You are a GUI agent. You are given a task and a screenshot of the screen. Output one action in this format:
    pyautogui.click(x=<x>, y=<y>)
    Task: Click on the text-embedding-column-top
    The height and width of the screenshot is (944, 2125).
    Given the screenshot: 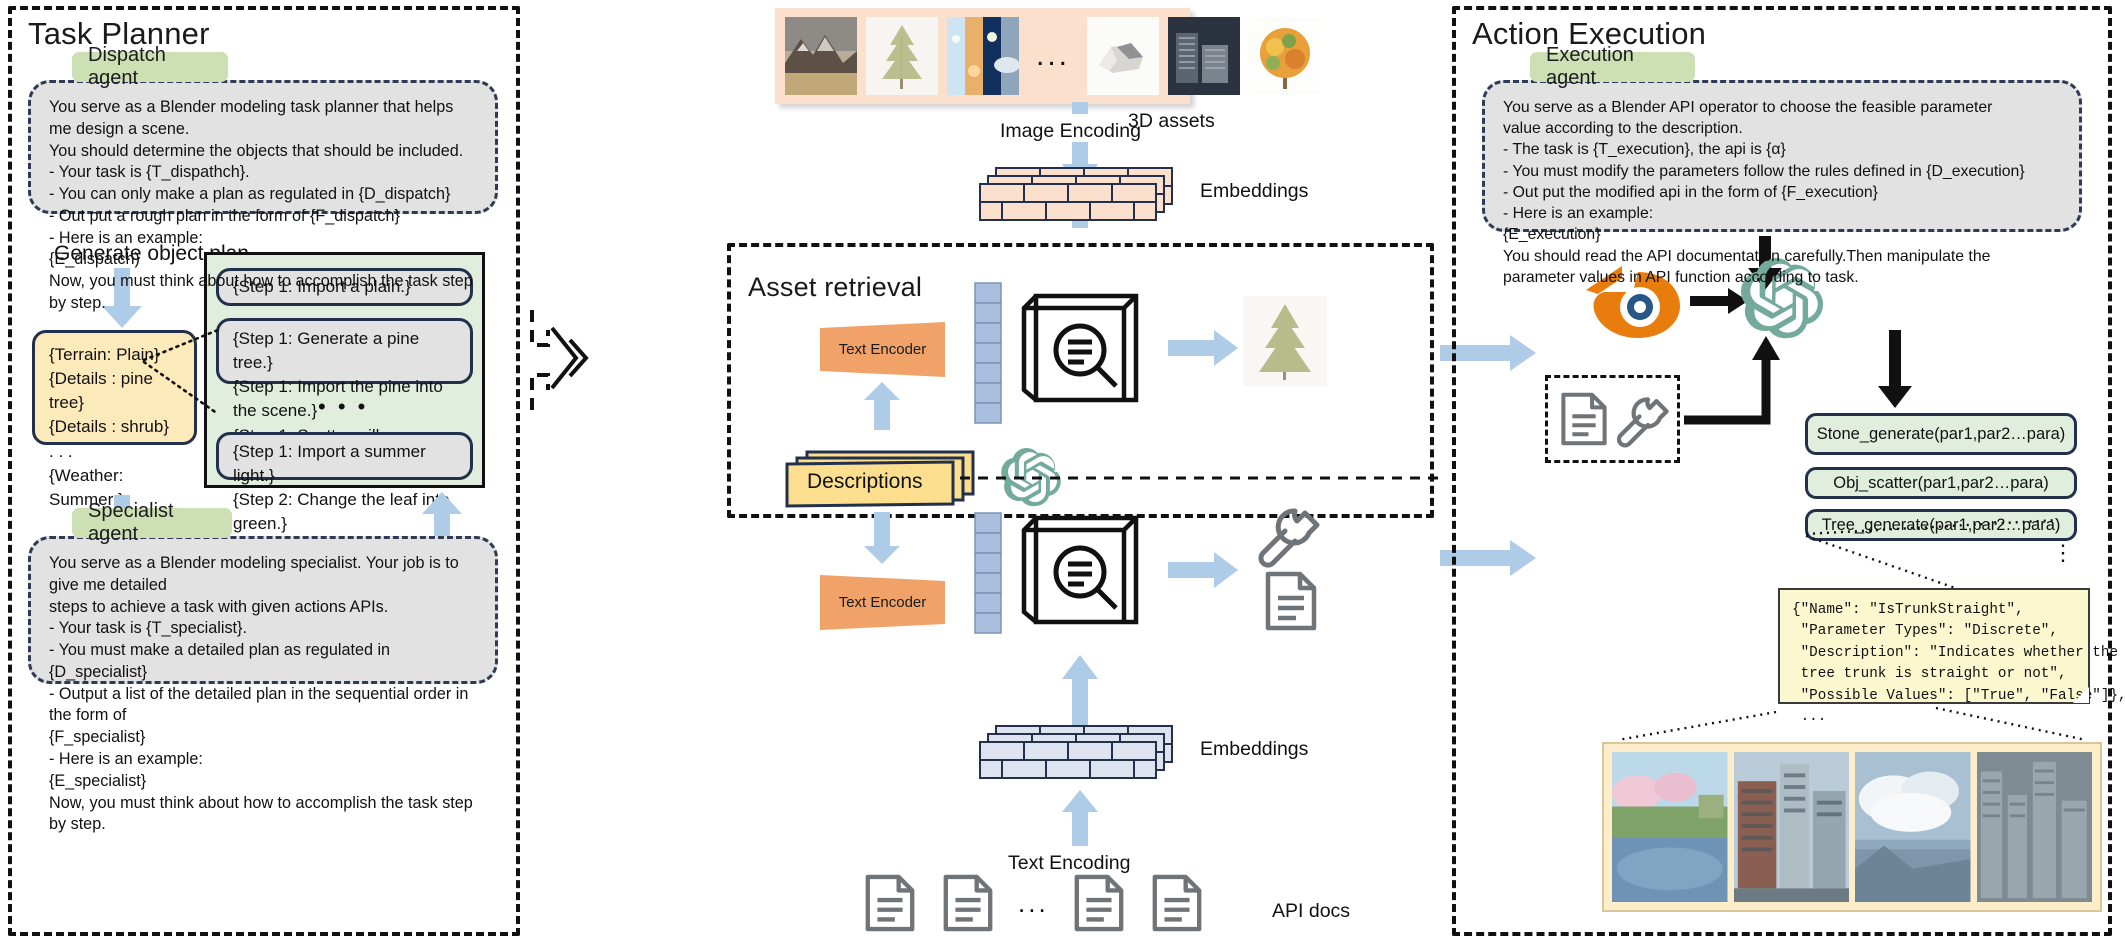 What is the action you would take?
    pyautogui.click(x=988, y=353)
    